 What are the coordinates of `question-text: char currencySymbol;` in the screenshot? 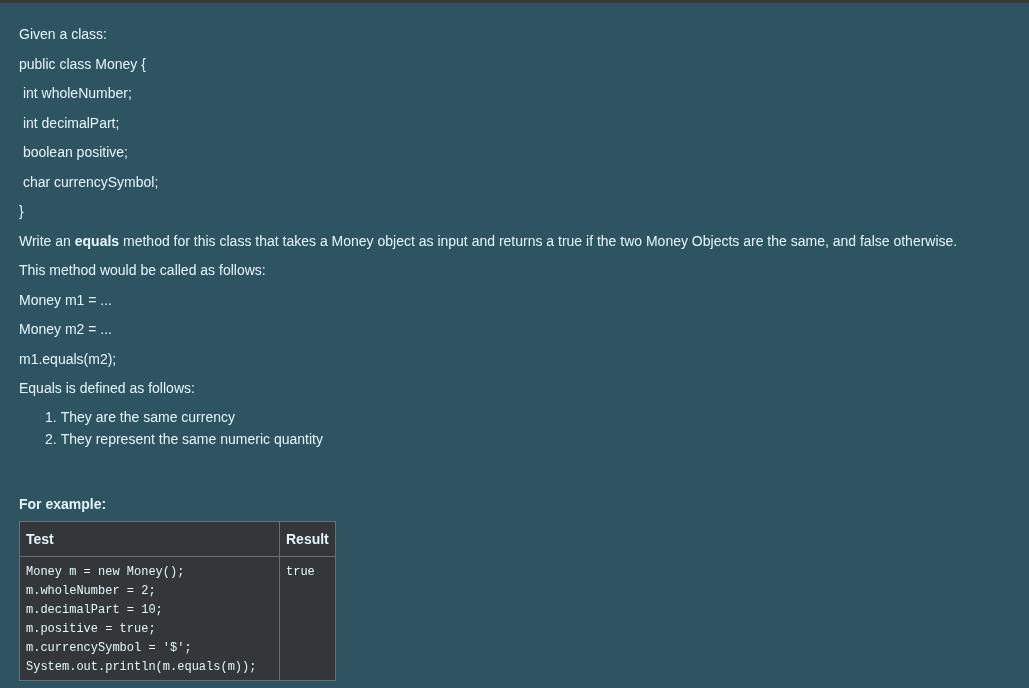 It's located at (90, 182).